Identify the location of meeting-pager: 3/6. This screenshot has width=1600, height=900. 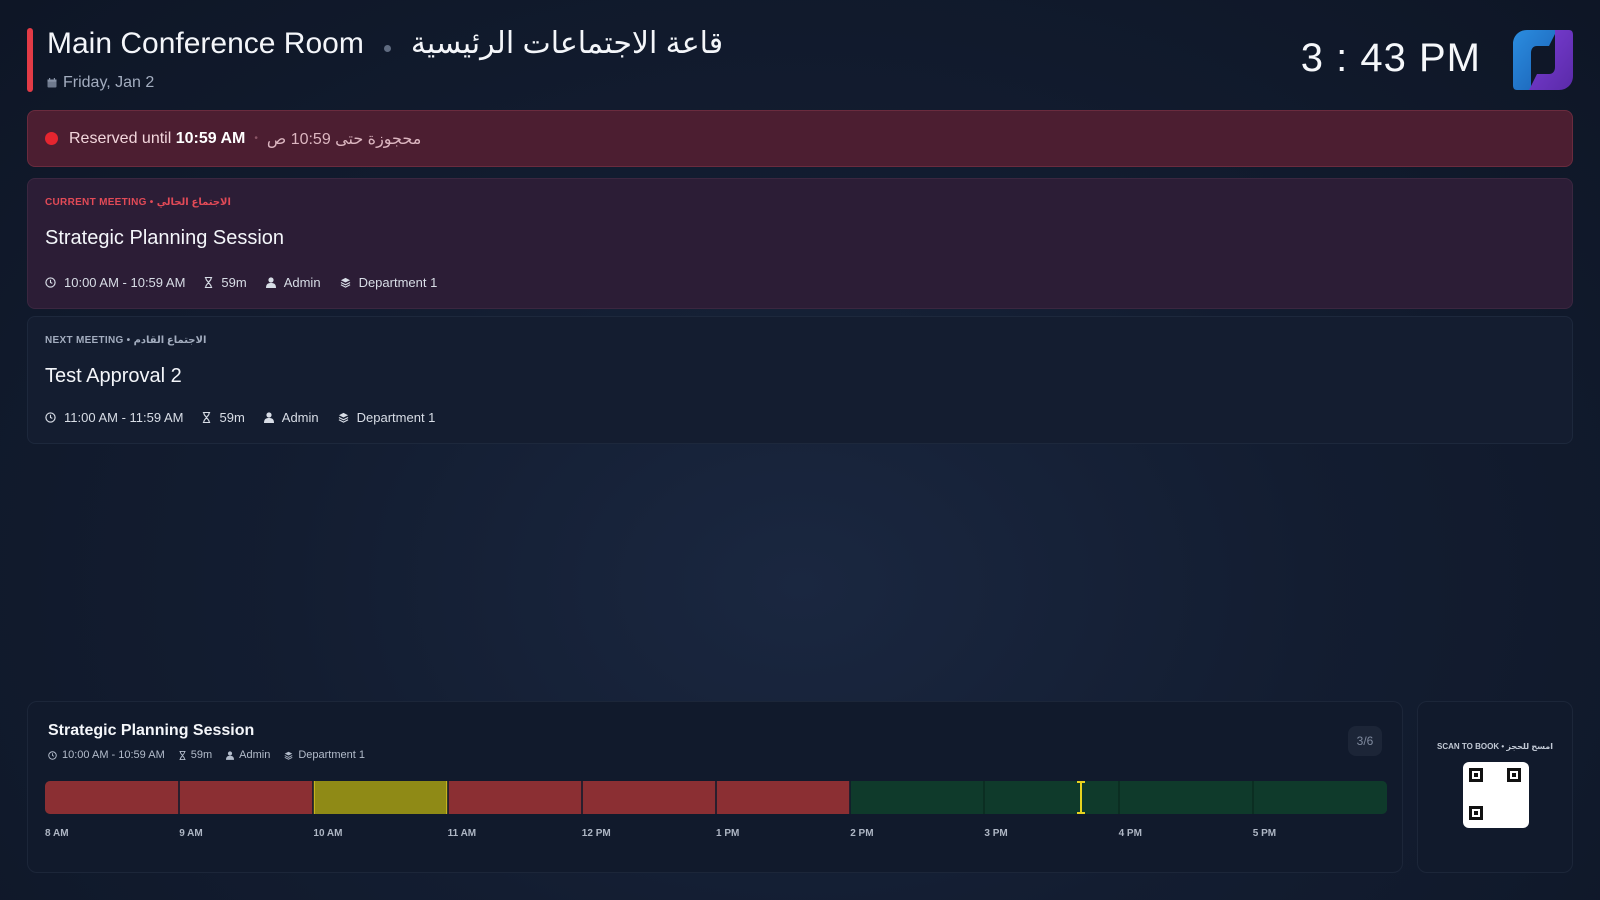
(1365, 741).